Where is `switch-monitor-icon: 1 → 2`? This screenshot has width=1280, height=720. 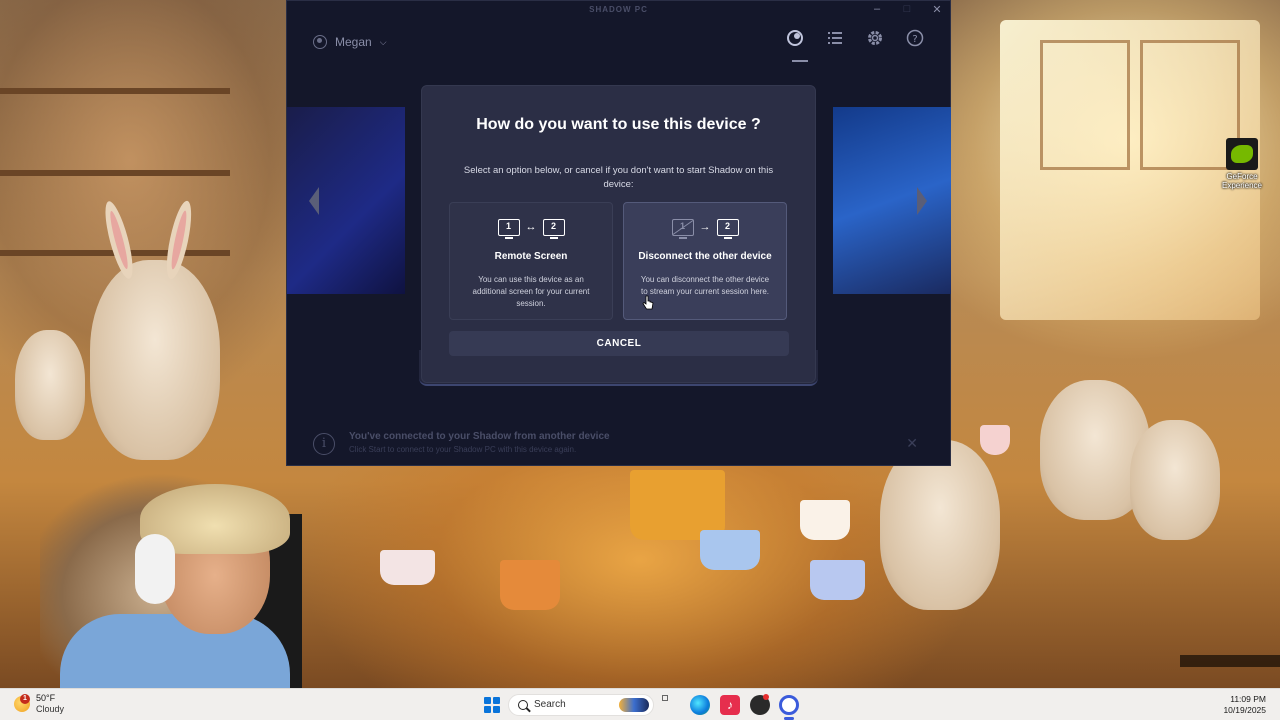 switch-monitor-icon: 1 → 2 is located at coordinates (705, 228).